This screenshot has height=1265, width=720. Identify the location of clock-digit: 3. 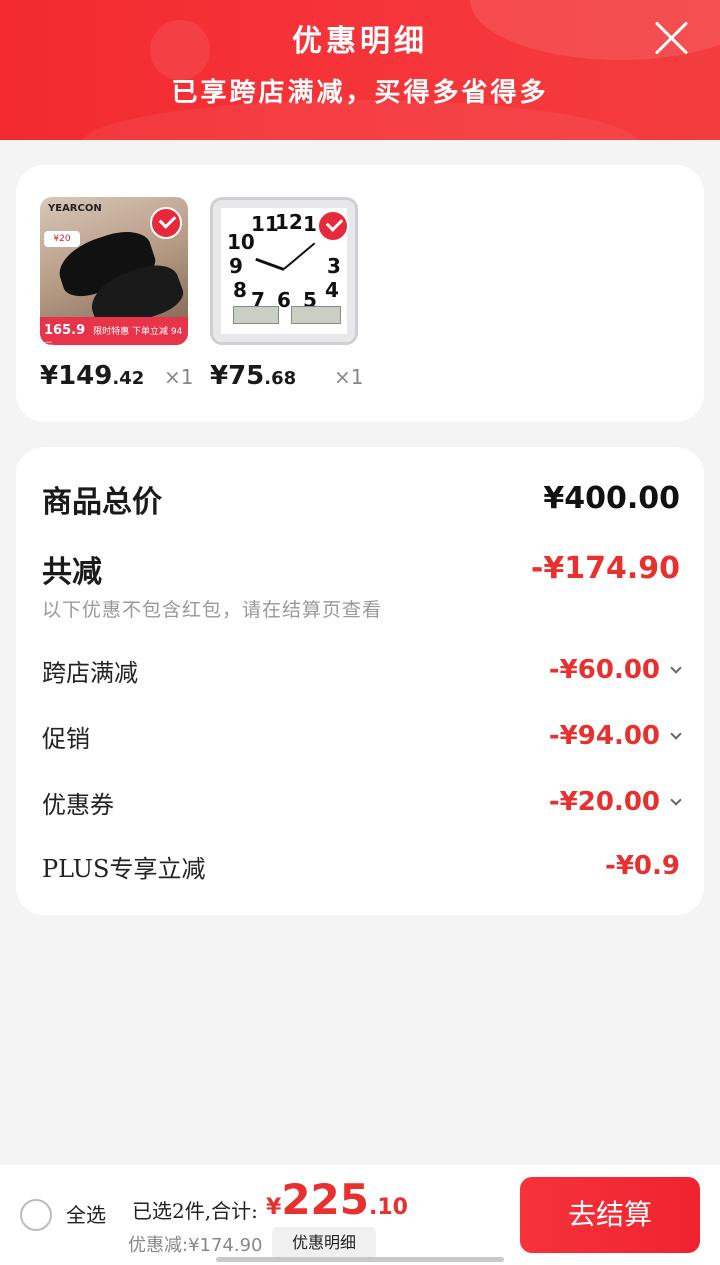
(334, 266).